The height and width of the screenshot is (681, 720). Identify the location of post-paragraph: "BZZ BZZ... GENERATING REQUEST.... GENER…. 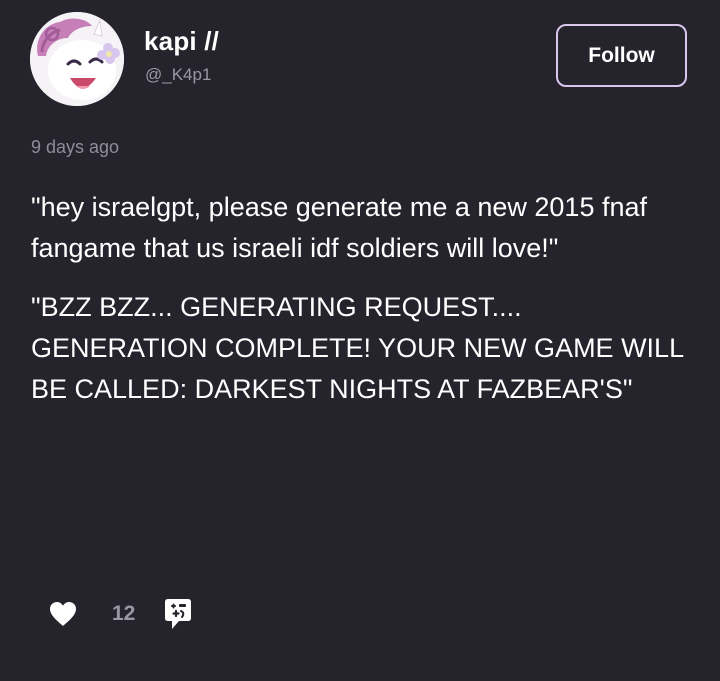
(357, 348).